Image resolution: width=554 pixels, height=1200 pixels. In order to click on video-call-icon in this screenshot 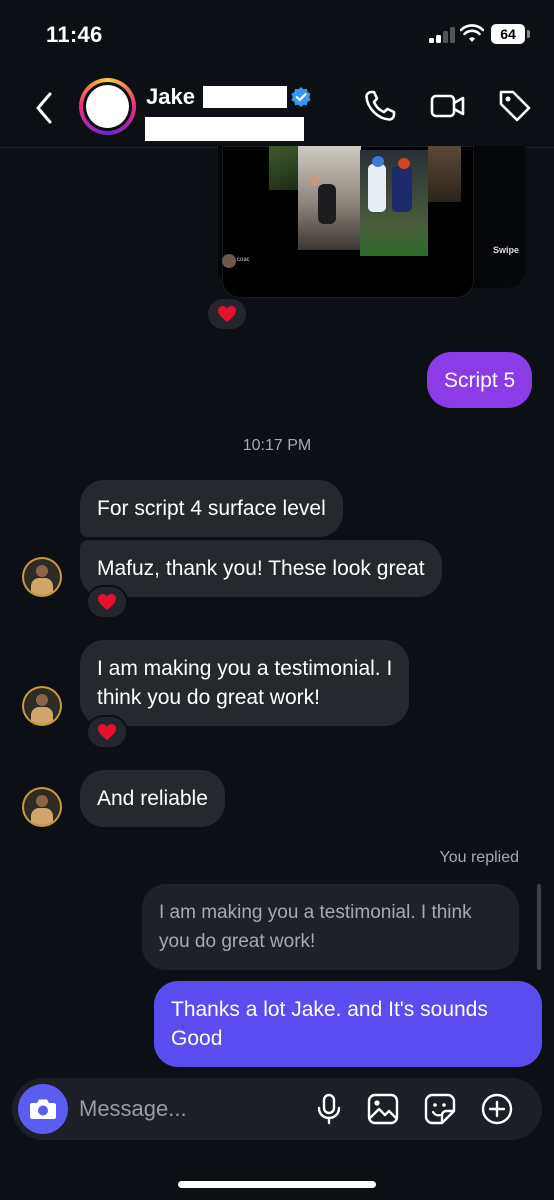, I will do `click(448, 106)`.